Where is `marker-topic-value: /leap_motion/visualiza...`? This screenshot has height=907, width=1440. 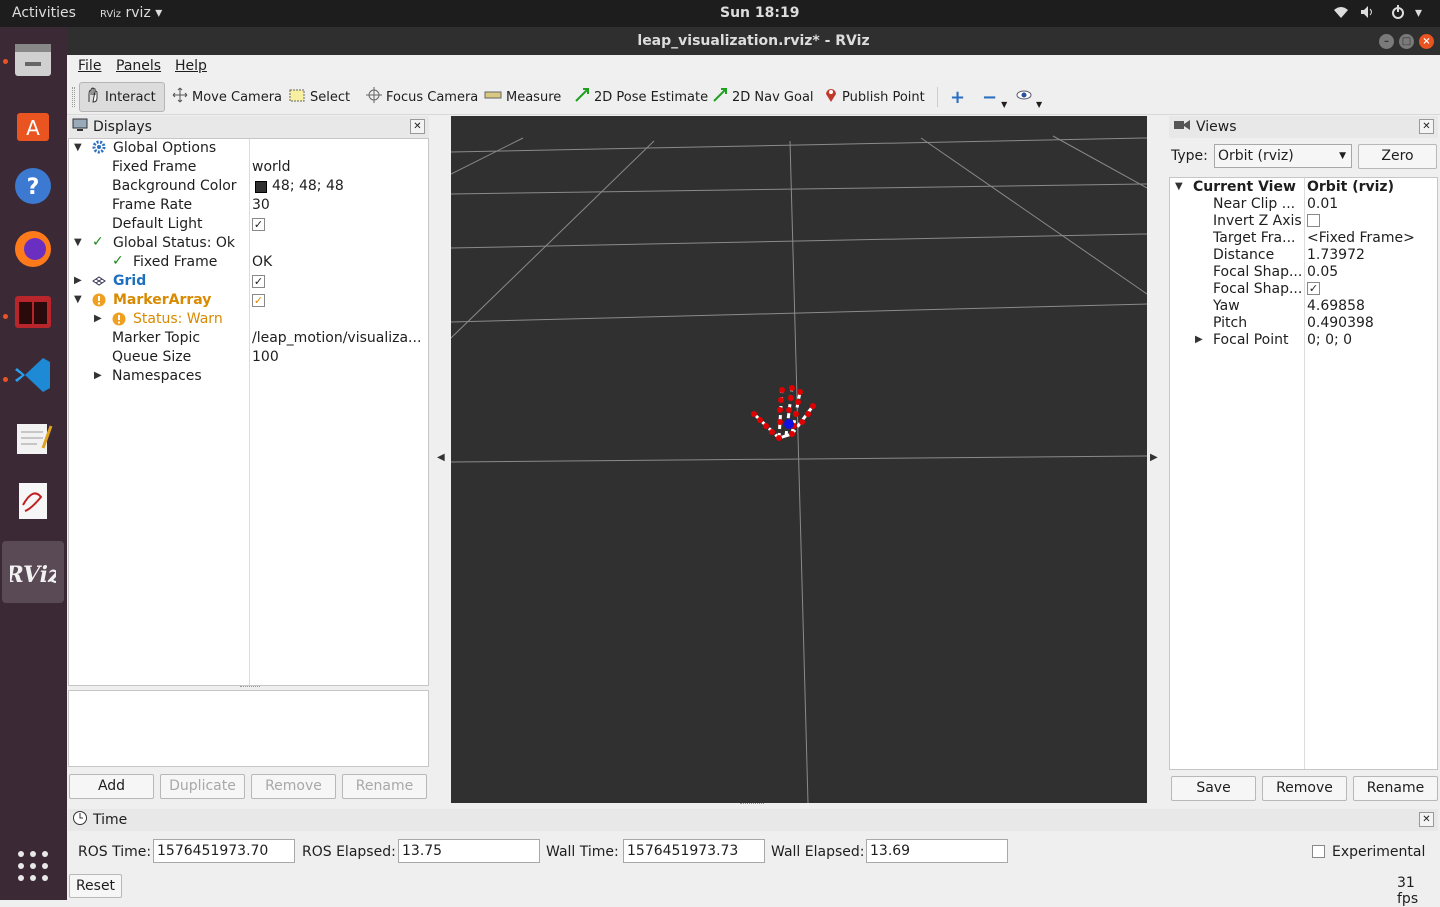
marker-topic-value: /leap_motion/visualiza... is located at coordinates (336, 338).